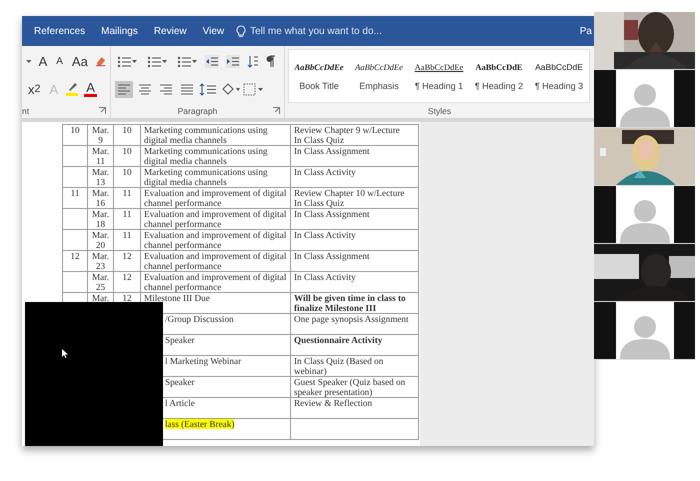 The width and height of the screenshot is (700, 481). I want to click on eraser-icon, so click(100, 61).